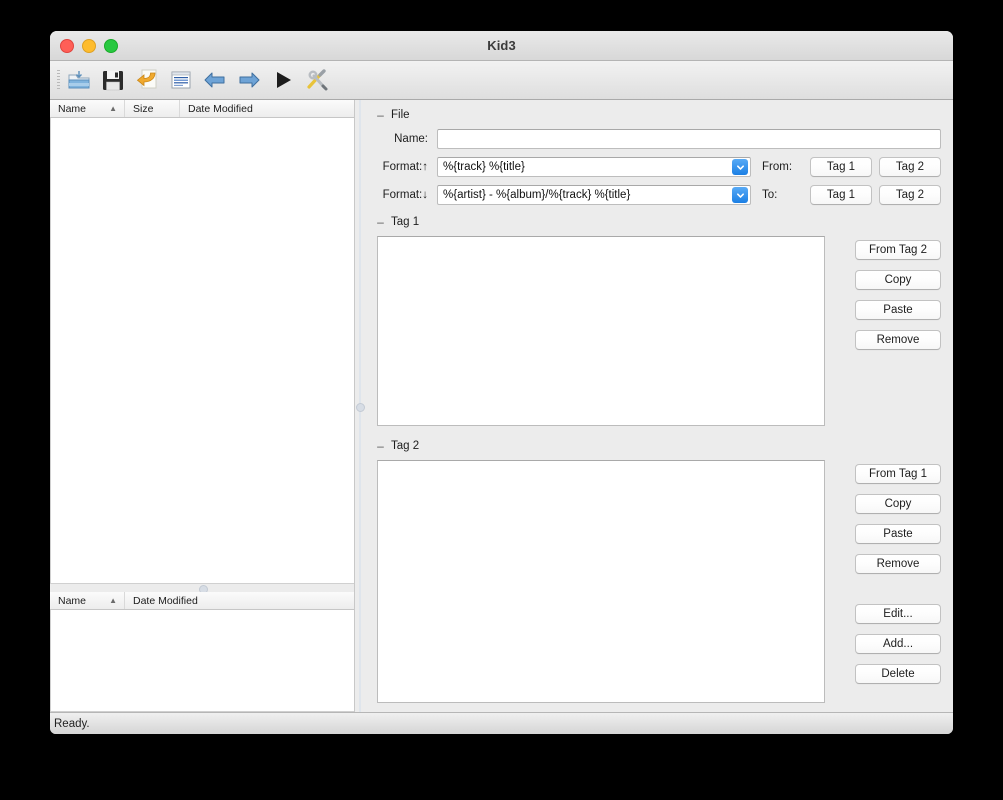  What do you see at coordinates (898, 250) in the screenshot?
I see `tag1-from-tag2-button: From Tag 2` at bounding box center [898, 250].